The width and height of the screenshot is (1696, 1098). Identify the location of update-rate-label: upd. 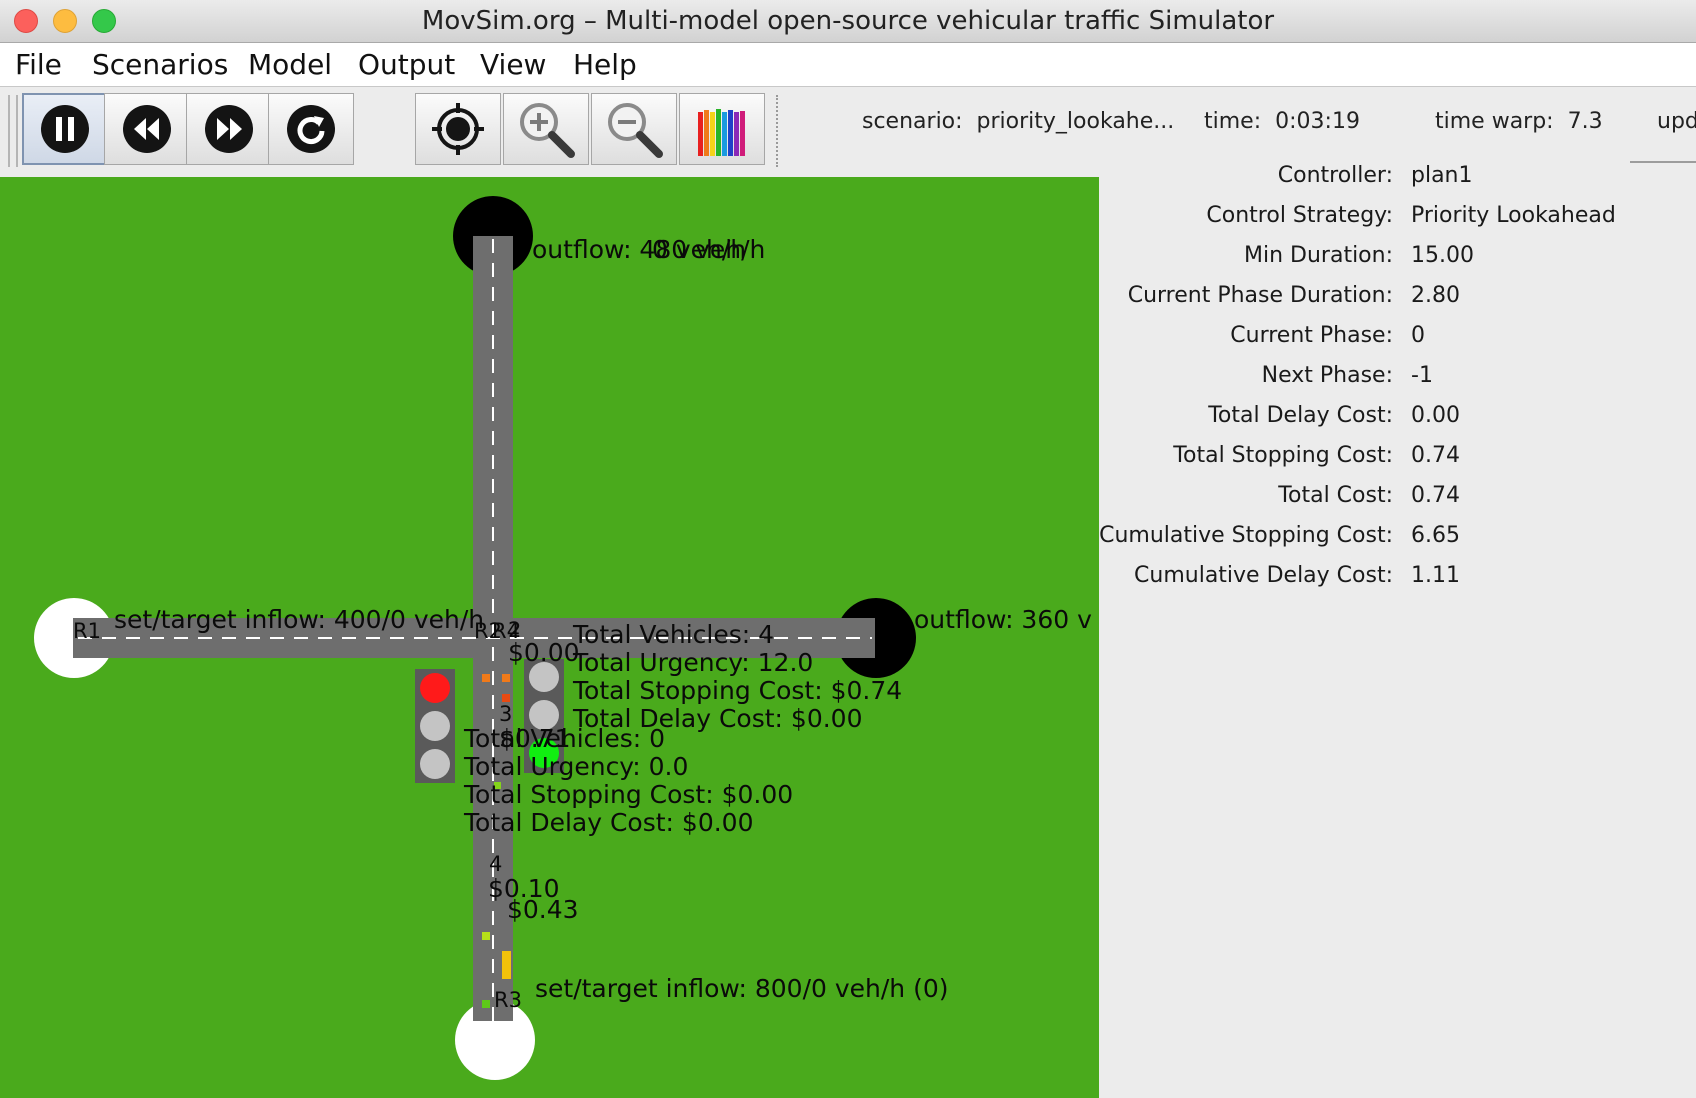
(1676, 121).